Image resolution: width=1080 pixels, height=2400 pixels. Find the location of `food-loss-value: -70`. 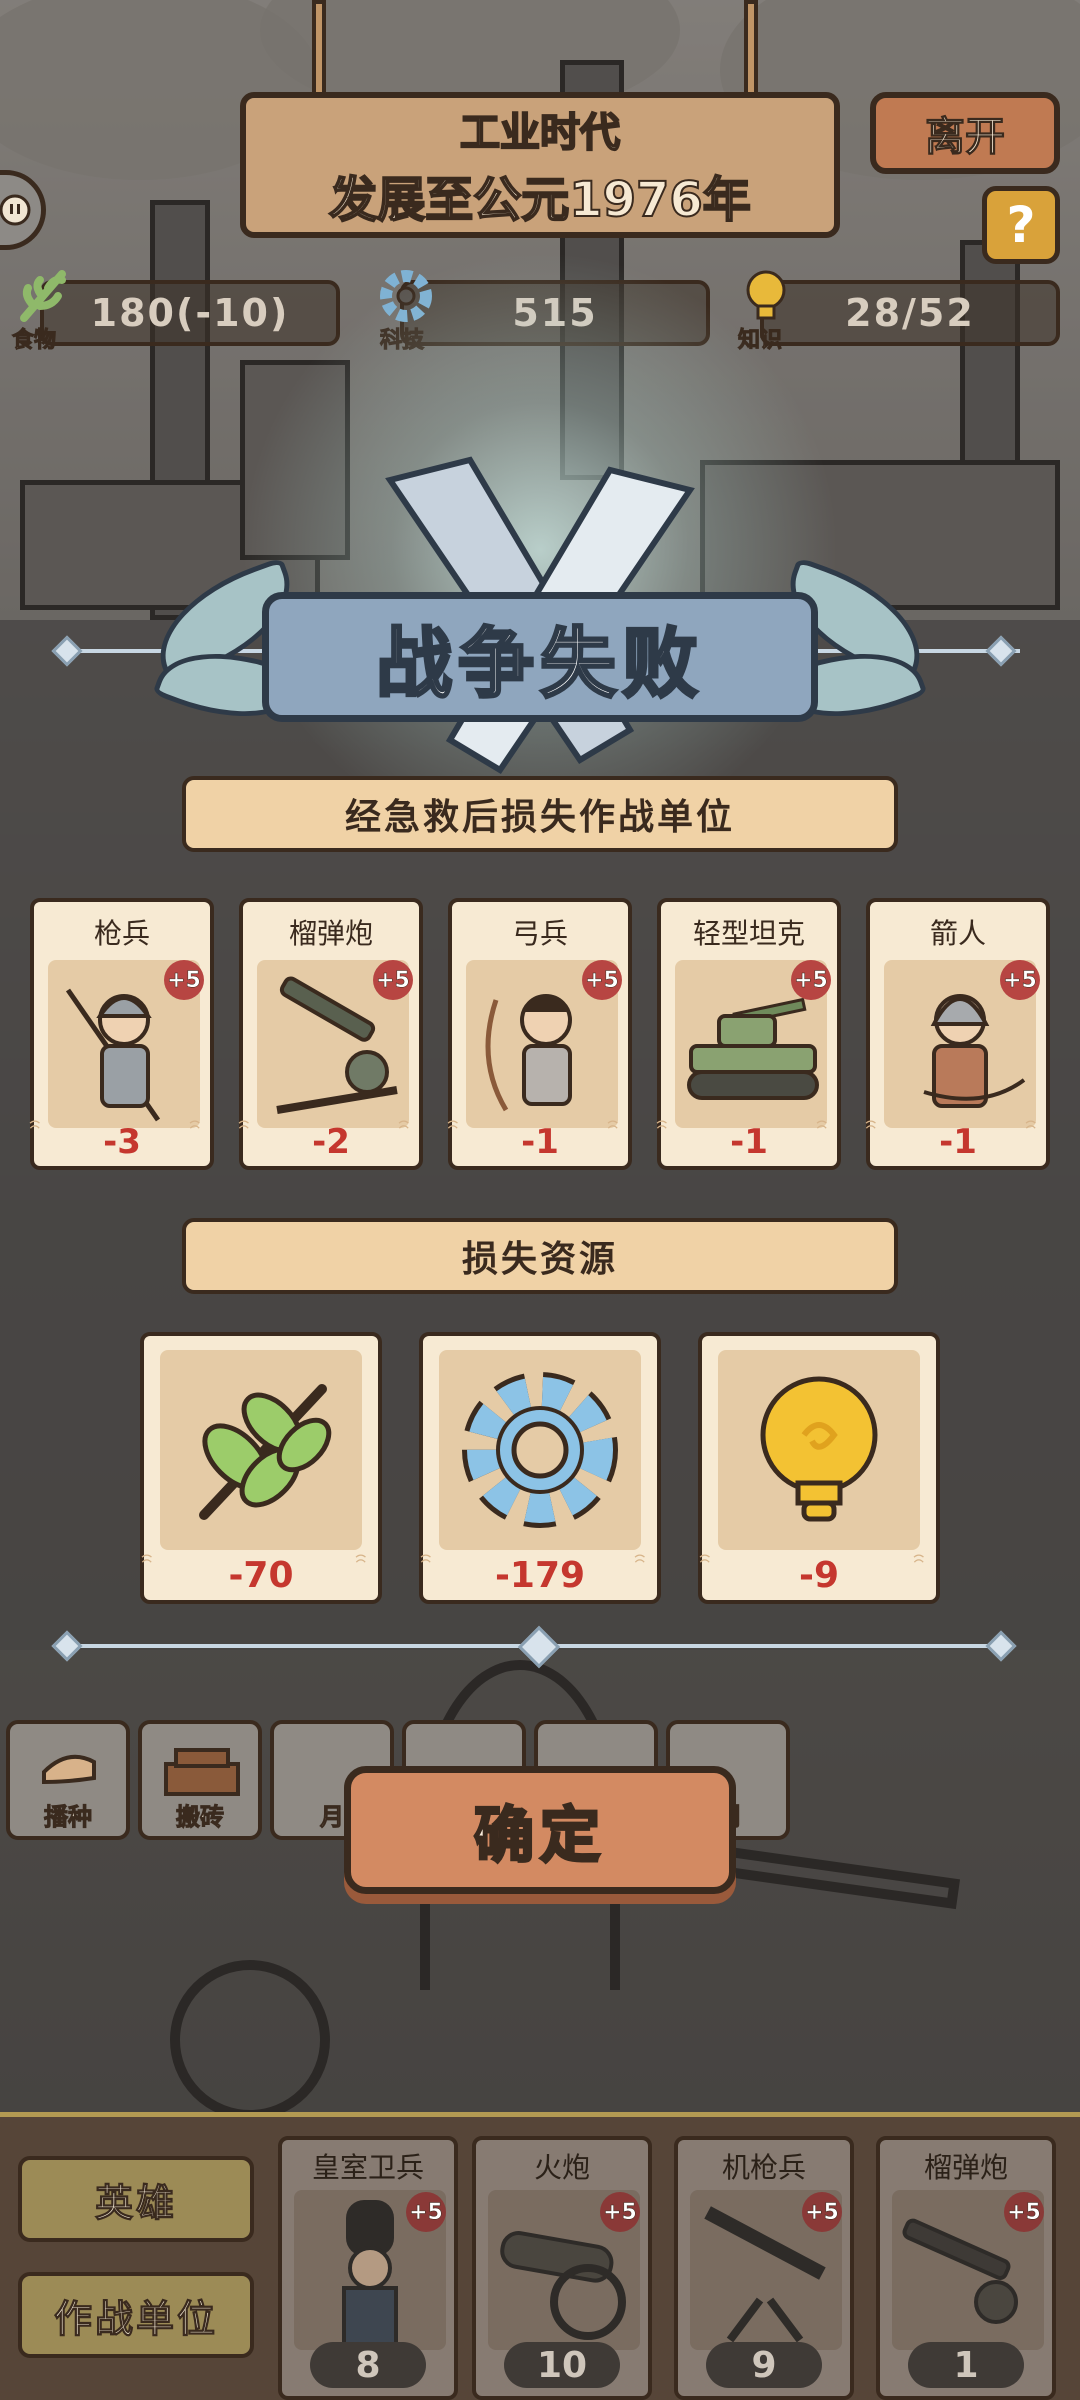

food-loss-value: -70 is located at coordinates (261, 1575).